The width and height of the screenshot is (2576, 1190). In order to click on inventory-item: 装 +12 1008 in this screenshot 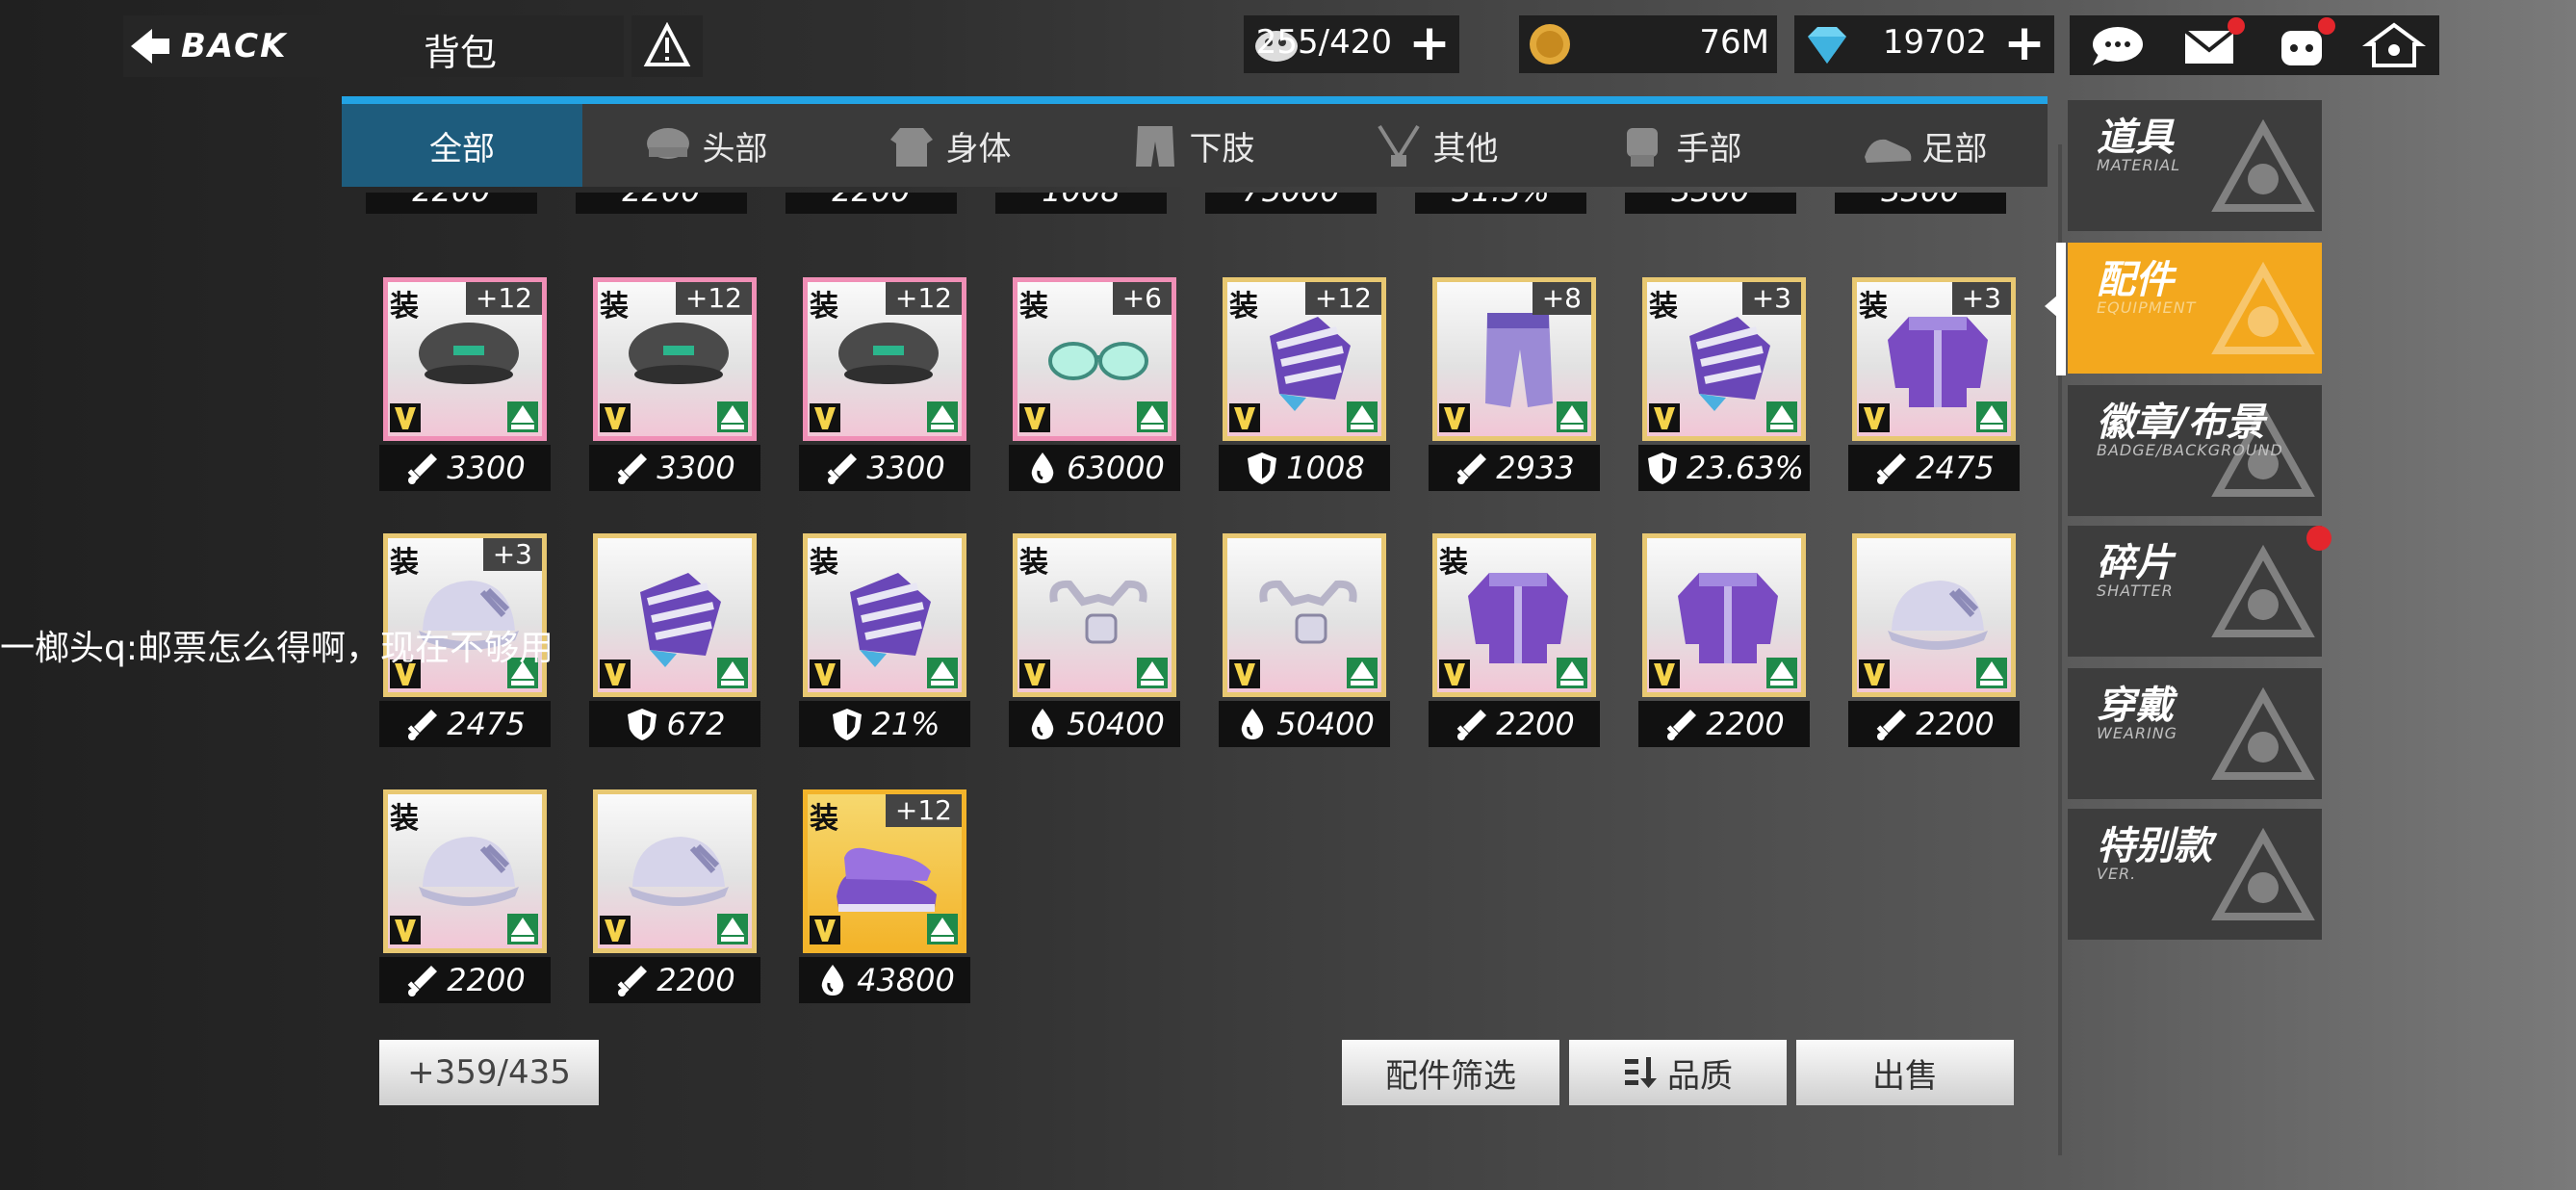, I will do `click(1304, 396)`.